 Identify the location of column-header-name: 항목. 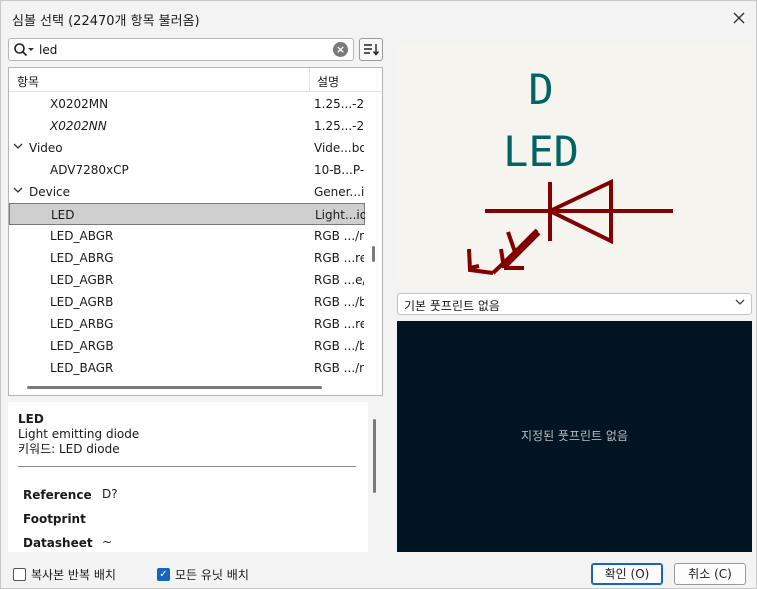
(28, 81).